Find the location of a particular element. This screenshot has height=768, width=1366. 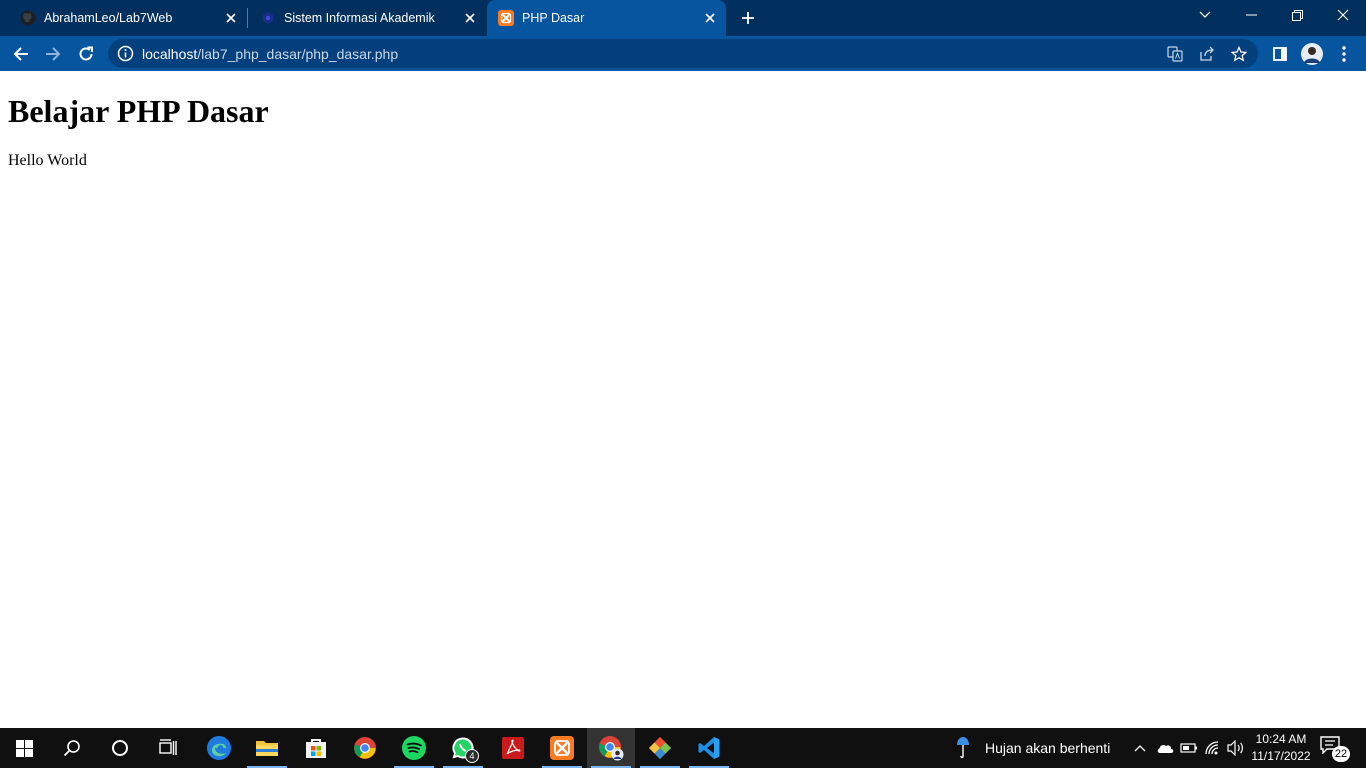

cortana-button is located at coordinates (120, 748).